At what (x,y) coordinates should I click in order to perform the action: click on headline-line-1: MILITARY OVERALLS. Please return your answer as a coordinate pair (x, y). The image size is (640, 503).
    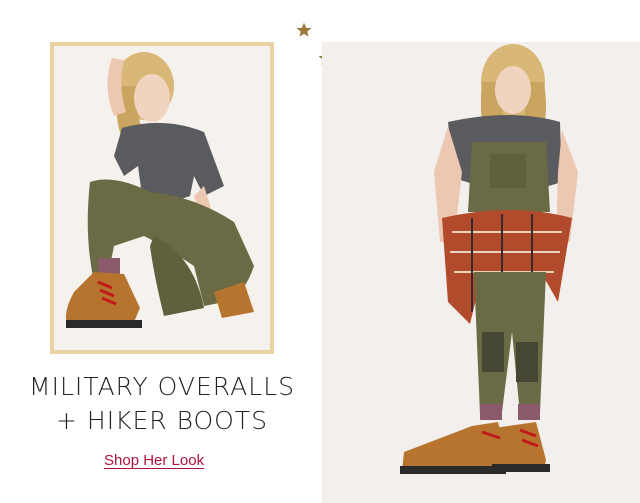
    Looking at the image, I should click on (162, 386).